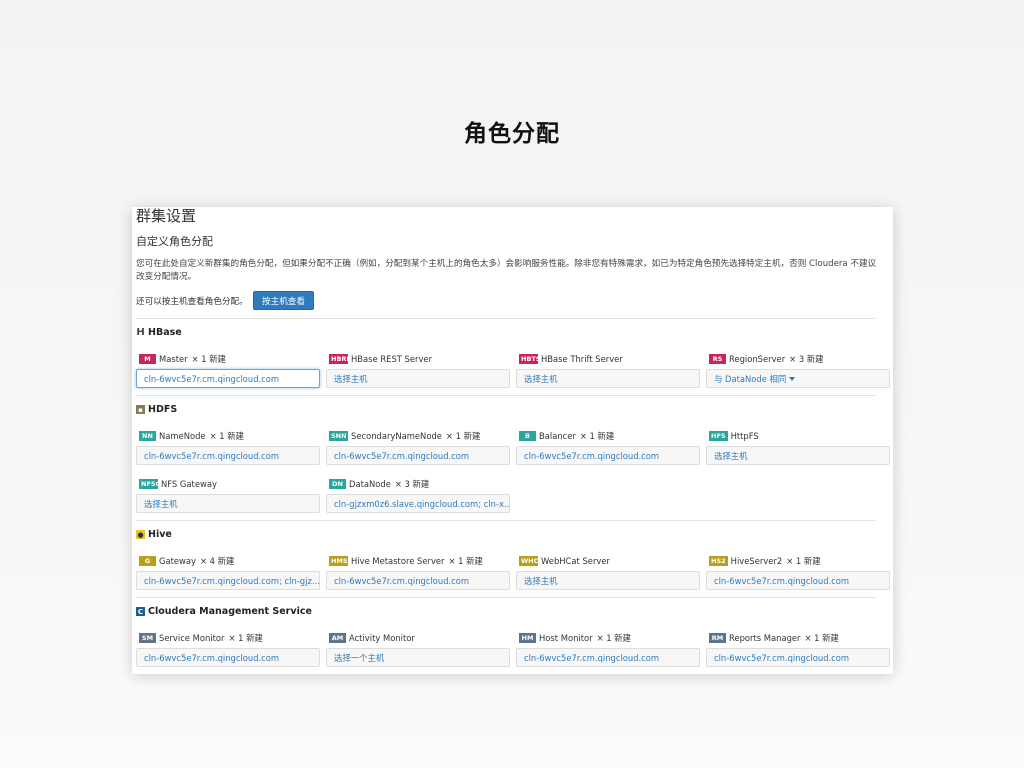  Describe the element at coordinates (228, 359) in the screenshot. I see `role-label: M Master × 1 新建` at that location.